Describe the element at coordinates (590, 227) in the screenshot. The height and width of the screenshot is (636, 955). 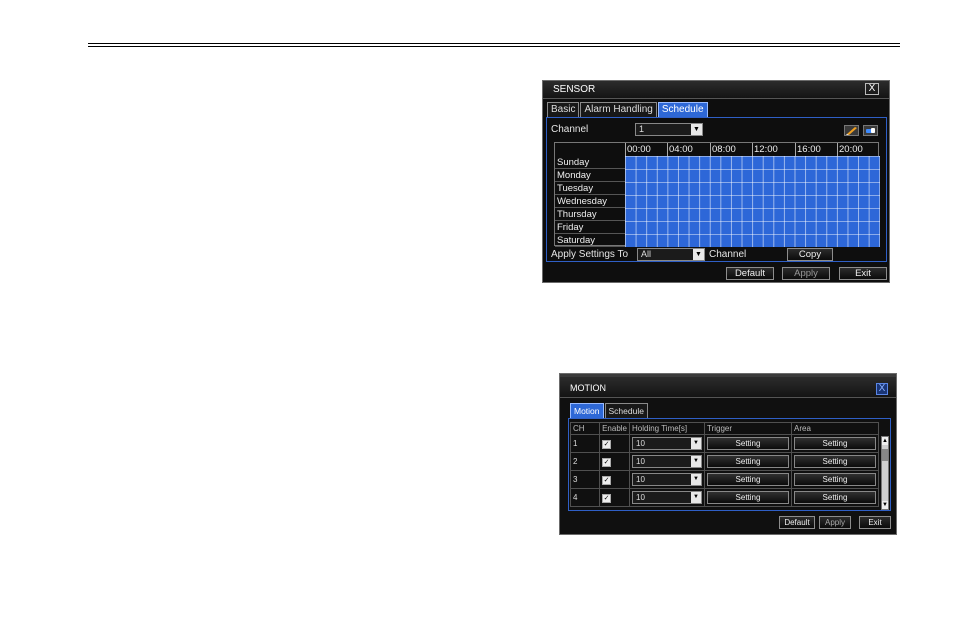
I see `day-label: Friday` at that location.